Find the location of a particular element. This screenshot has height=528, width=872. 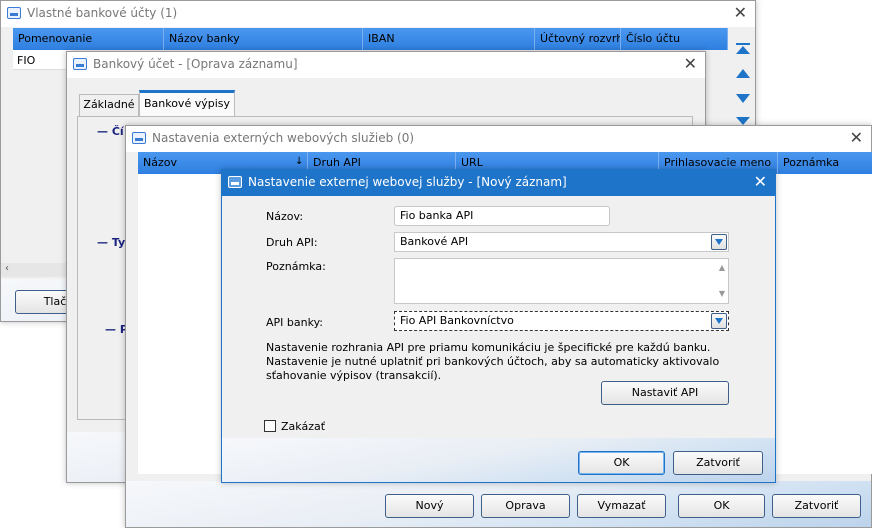

api-type-label: Druh API: is located at coordinates (292, 242).